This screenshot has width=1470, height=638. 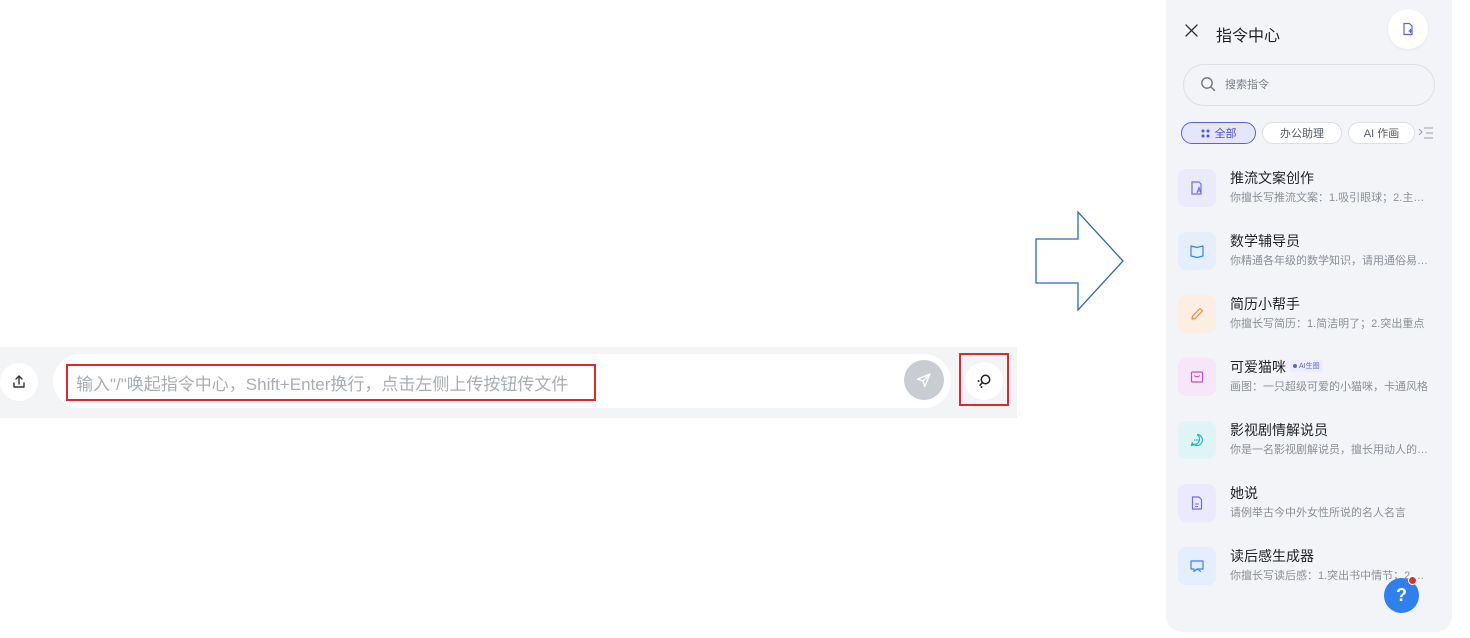 I want to click on command-item: 推流文案创作你擅长写推流文案：1.吸引眼球；2.主题明确；3.语言生动, so click(x=1305, y=191).